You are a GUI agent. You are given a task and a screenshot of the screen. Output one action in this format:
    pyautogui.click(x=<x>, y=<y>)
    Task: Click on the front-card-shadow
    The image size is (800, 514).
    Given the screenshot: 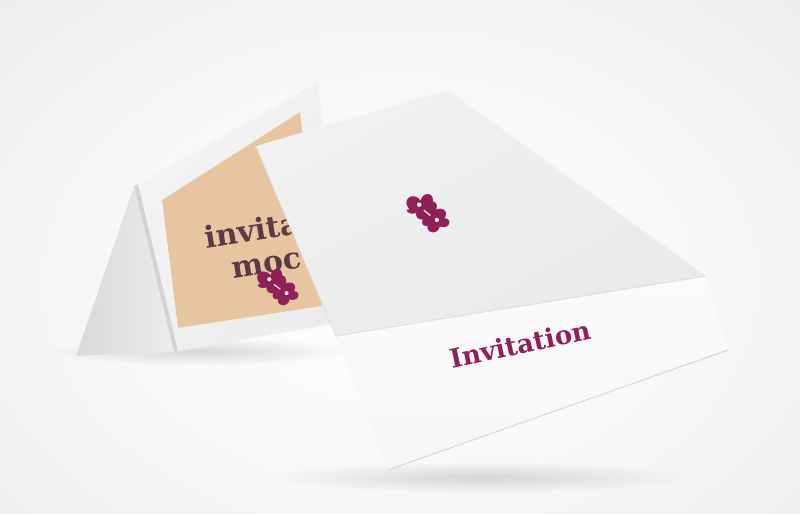 What is the action you would take?
    pyautogui.click(x=480, y=478)
    